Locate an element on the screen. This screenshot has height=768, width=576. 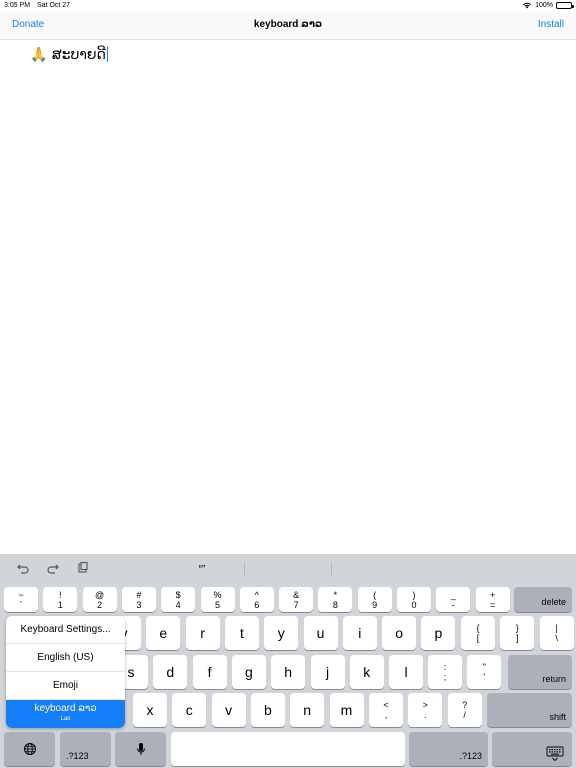
number-key: ) 0 is located at coordinates (414, 599).